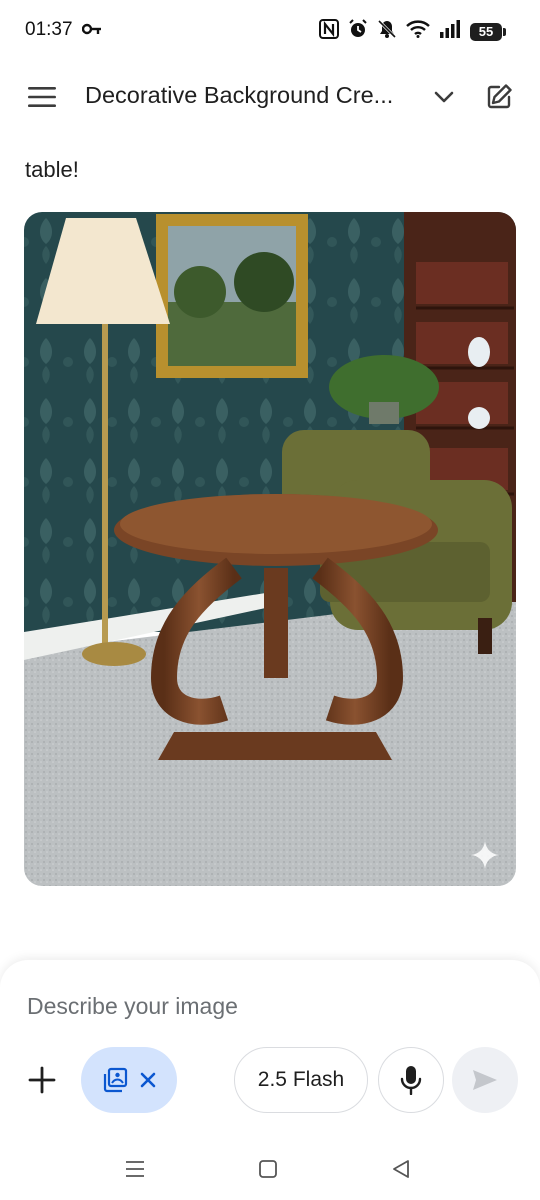 This screenshot has width=540, height=1200. What do you see at coordinates (270, 31) in the screenshot?
I see `status-bar: 01:37 55` at bounding box center [270, 31].